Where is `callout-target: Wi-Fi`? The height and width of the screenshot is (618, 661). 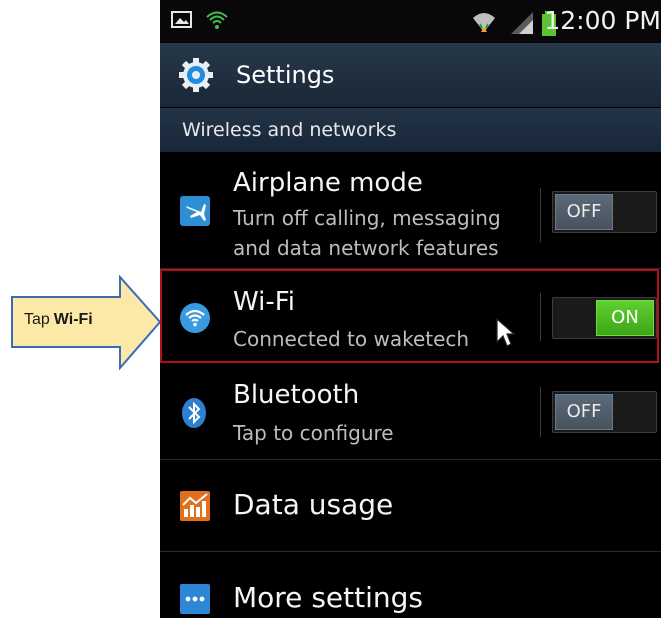 callout-target: Wi-Fi is located at coordinates (73, 319).